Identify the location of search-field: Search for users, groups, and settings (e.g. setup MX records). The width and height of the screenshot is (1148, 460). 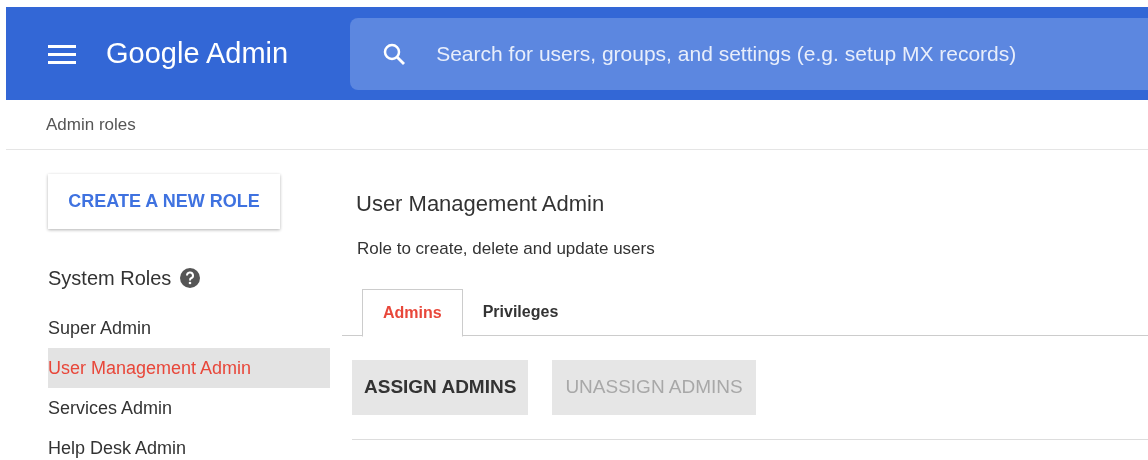
(749, 53).